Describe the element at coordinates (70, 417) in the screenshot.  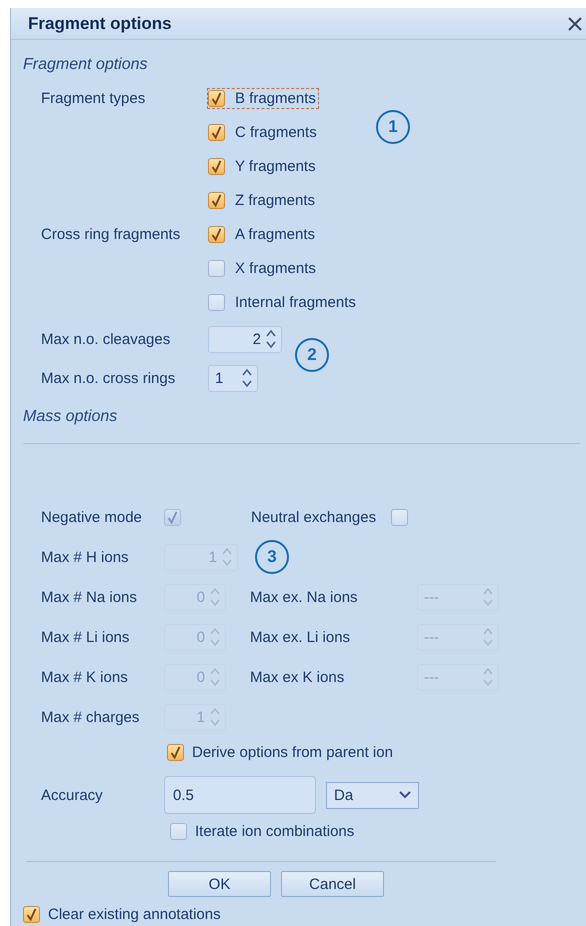
I see `section-heading: Mass options` at that location.